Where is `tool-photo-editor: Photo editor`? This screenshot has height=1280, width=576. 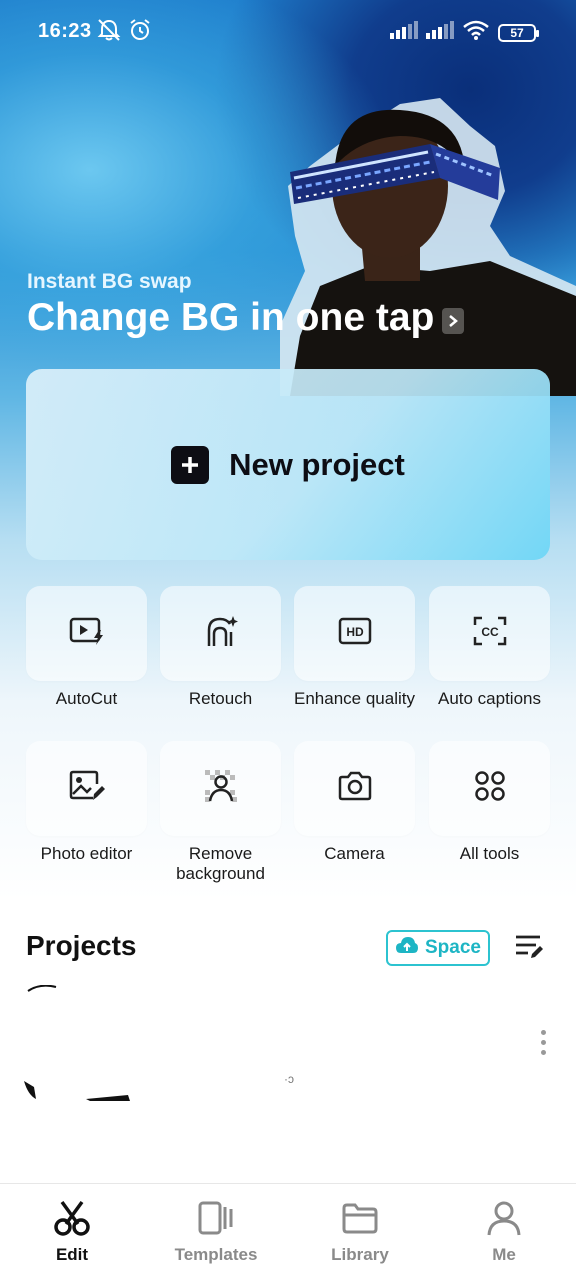 tool-photo-editor: Photo editor is located at coordinates (86, 802).